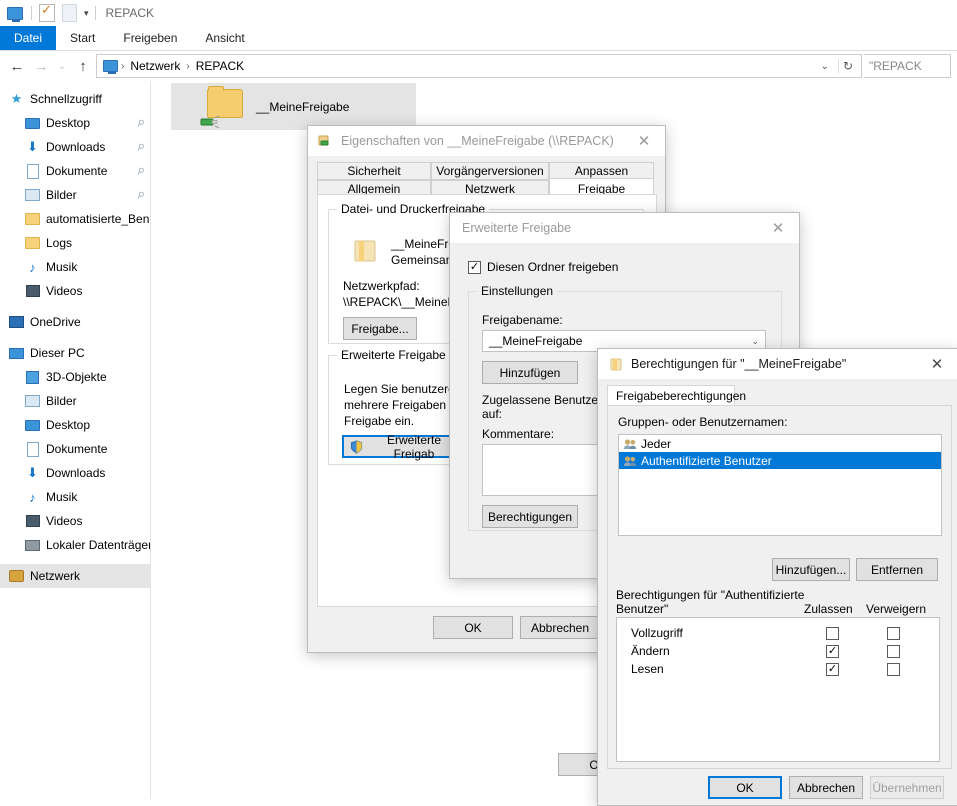 The height and width of the screenshot is (806, 957). I want to click on tab-freigeben: Freigeben, so click(150, 38).